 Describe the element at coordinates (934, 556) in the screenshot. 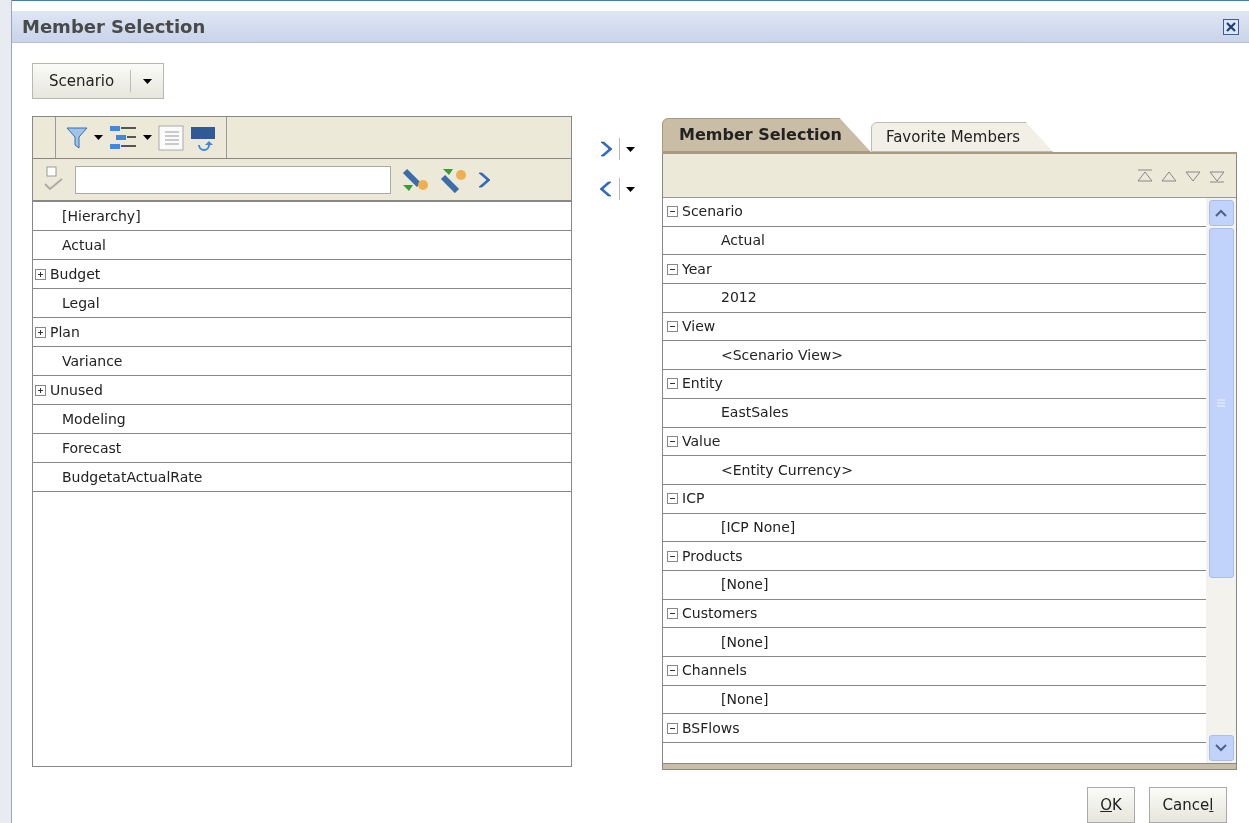

I see `dimension-row: Products` at that location.